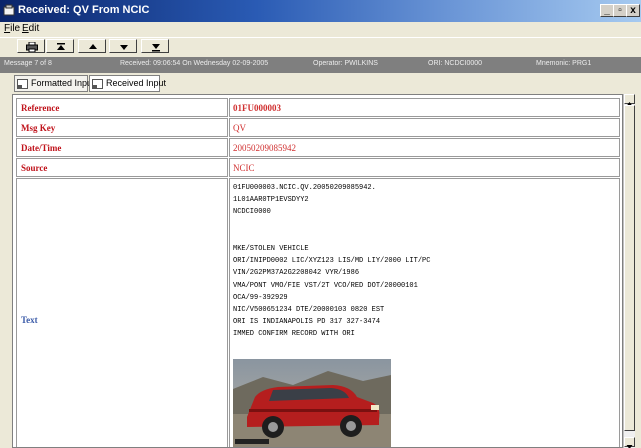 The height and width of the screenshot is (448, 641). I want to click on last-message-button, so click(155, 46).